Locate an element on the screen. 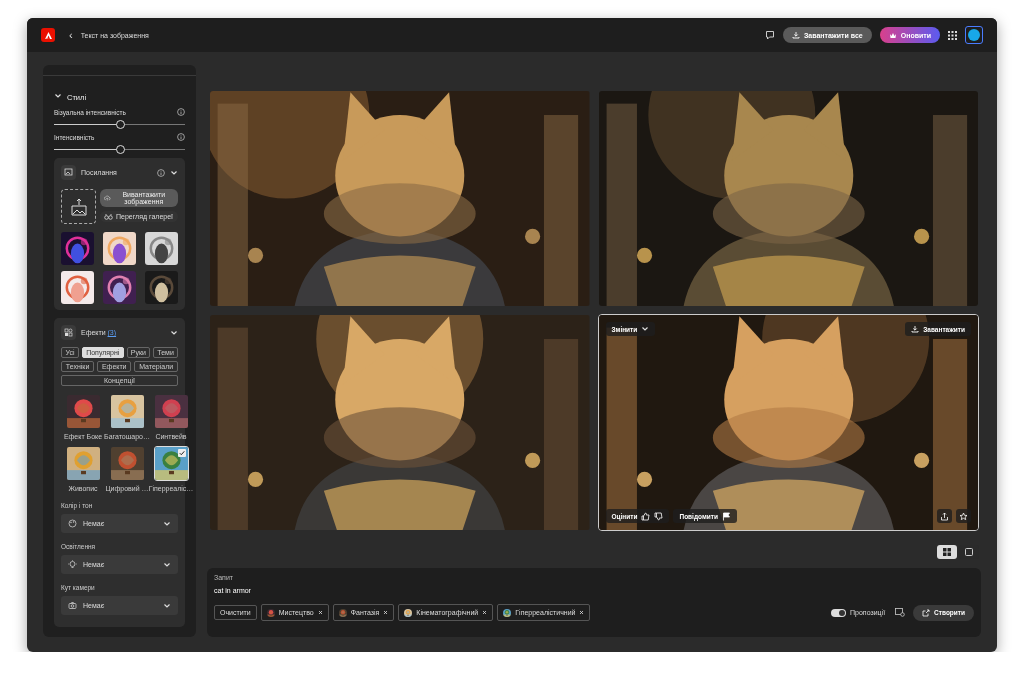 Image resolution: width=1024 pixels, height=688 pixels. square-icon is located at coordinates (969, 552).